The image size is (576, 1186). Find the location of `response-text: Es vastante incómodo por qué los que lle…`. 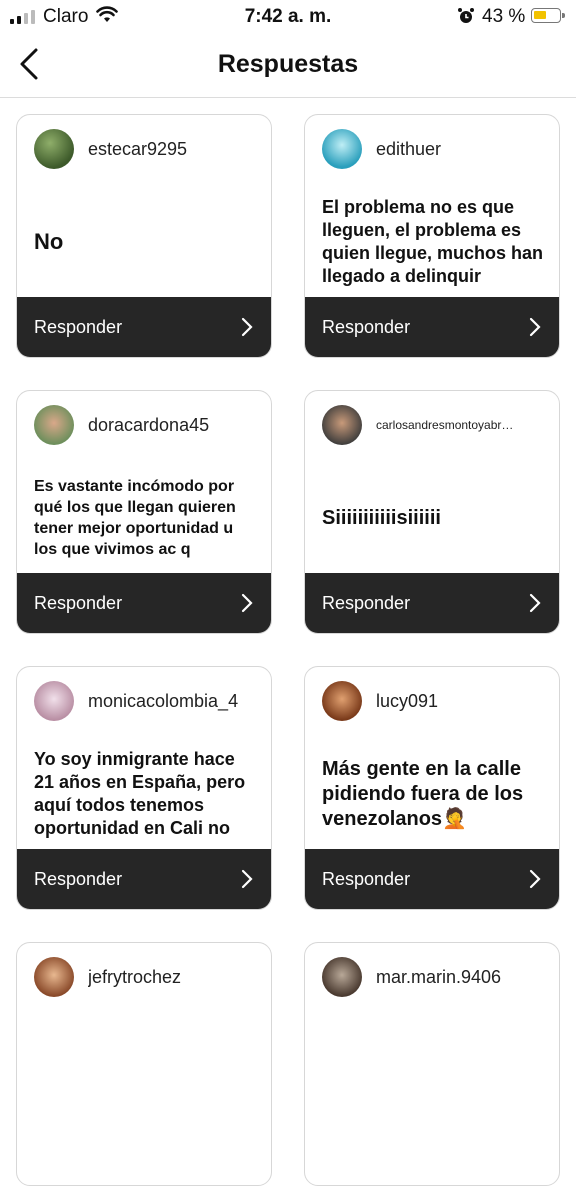

response-text: Es vastante incómodo por qué los que lle… is located at coordinates (135, 518).